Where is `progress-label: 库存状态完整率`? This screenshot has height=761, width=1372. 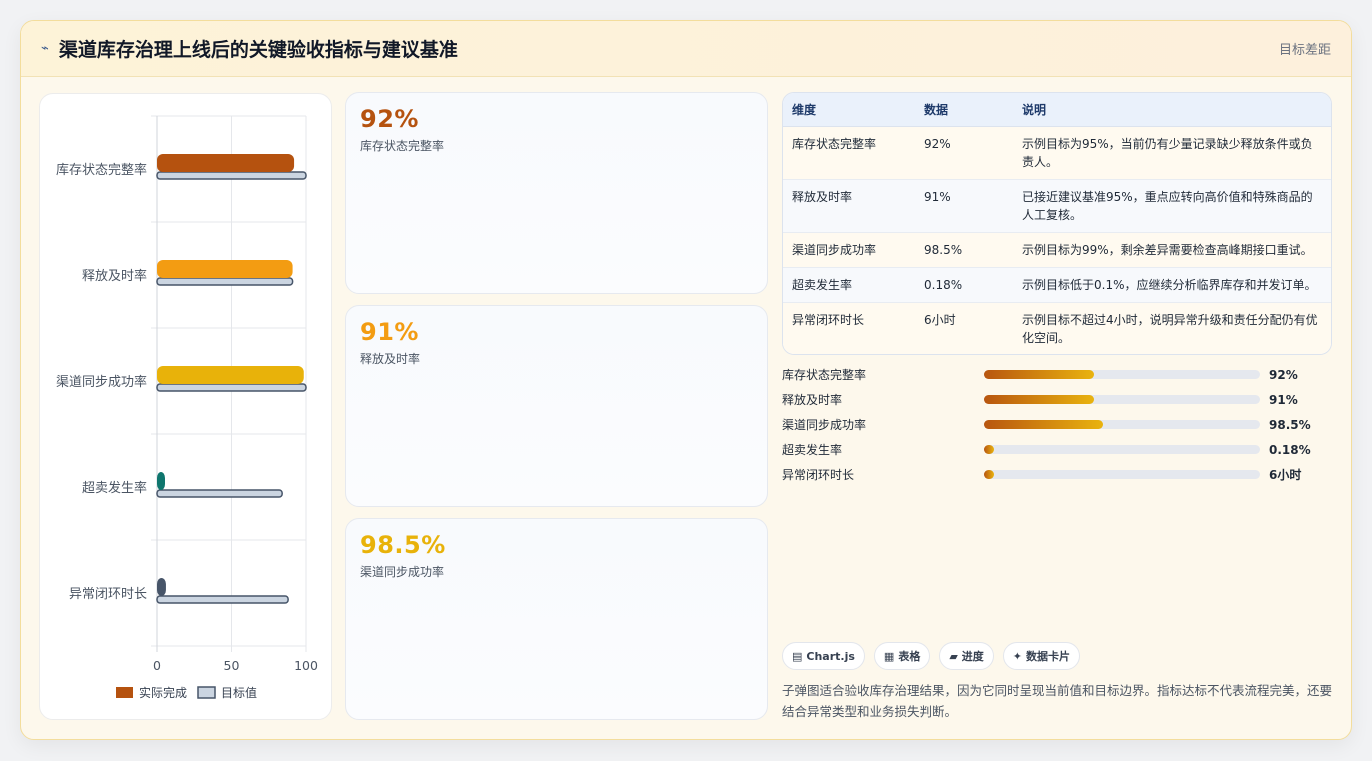
progress-label: 库存状态完整率 is located at coordinates (824, 375).